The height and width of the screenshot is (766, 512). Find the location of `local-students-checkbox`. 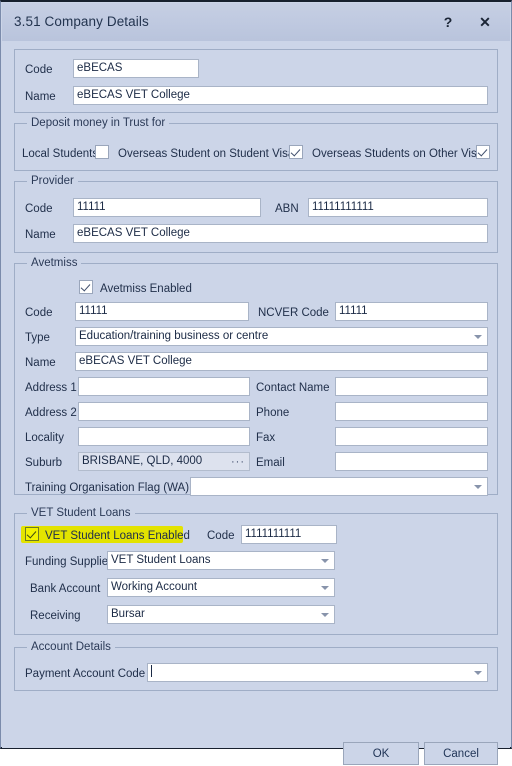

local-students-checkbox is located at coordinates (102, 152).